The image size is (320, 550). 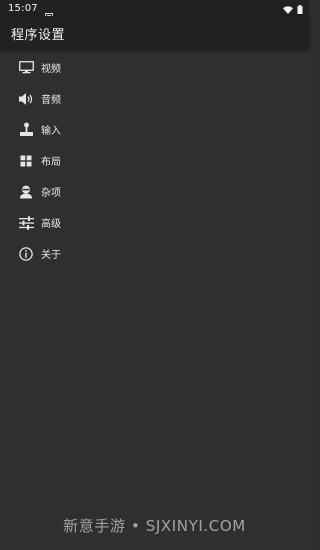 What do you see at coordinates (300, 9) in the screenshot?
I see `battery-icon` at bounding box center [300, 9].